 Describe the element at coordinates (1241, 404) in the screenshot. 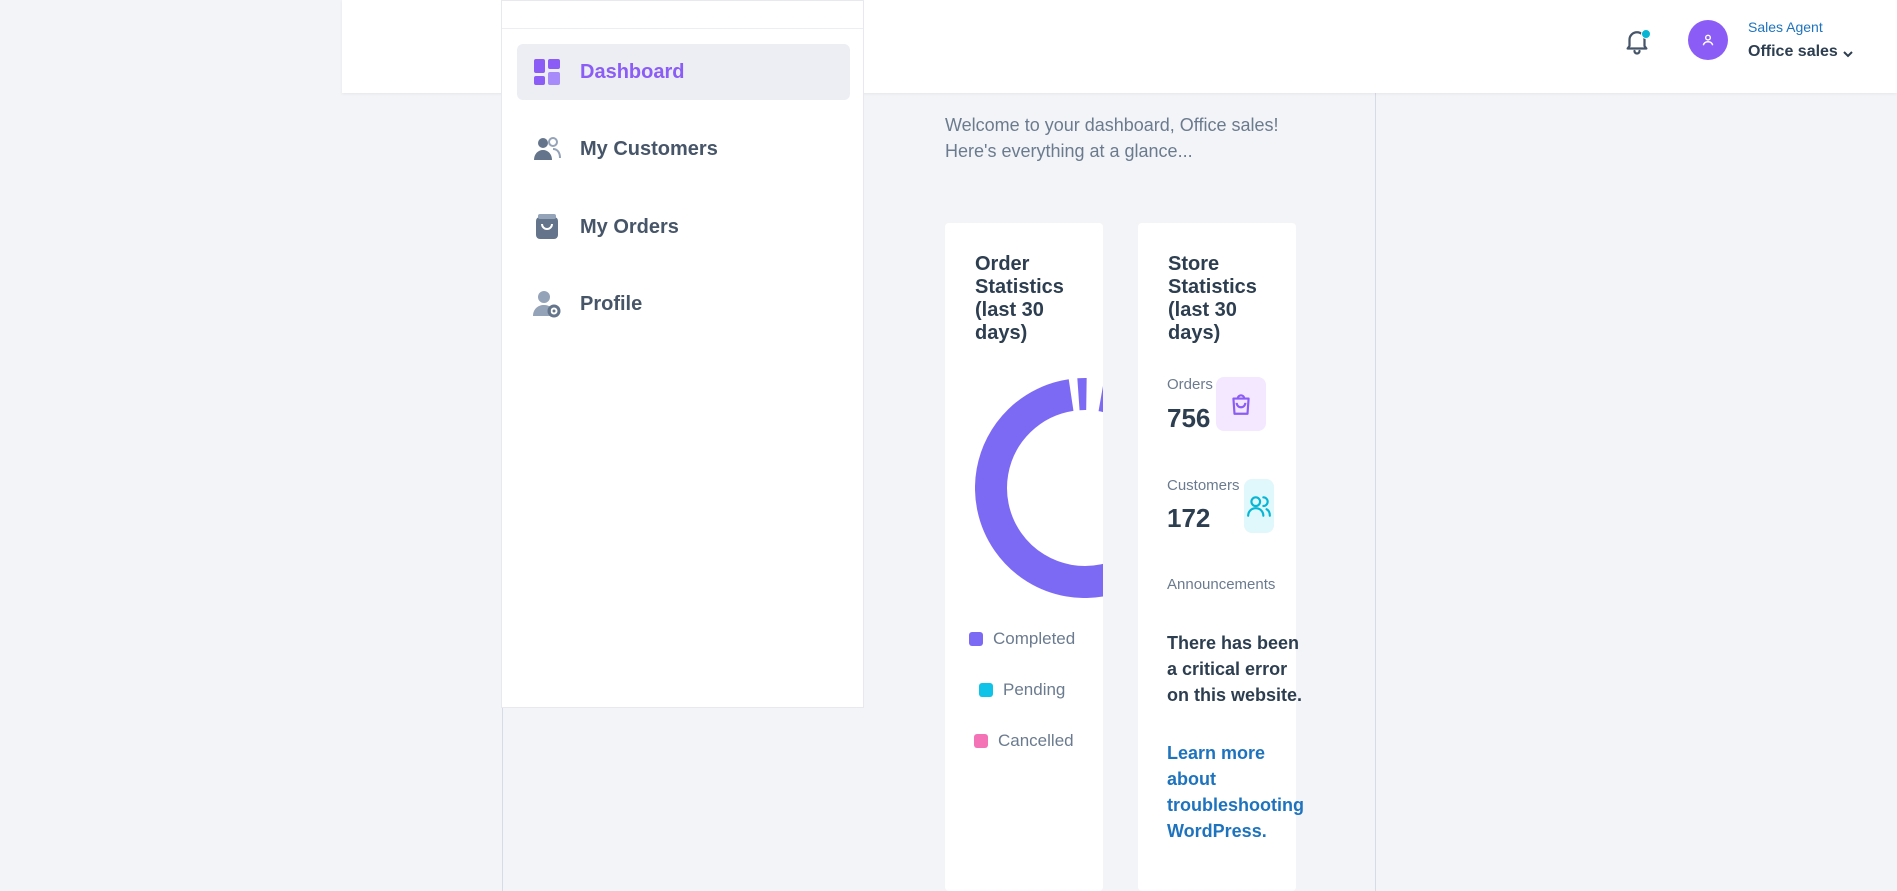

I see `orders-bag-icon` at that location.